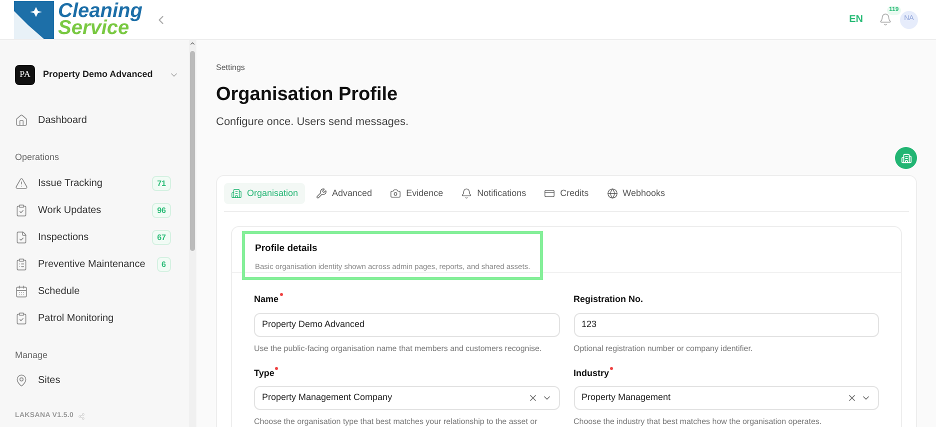 The width and height of the screenshot is (936, 427). What do you see at coordinates (21, 291) in the screenshot?
I see `calendar-icon` at bounding box center [21, 291].